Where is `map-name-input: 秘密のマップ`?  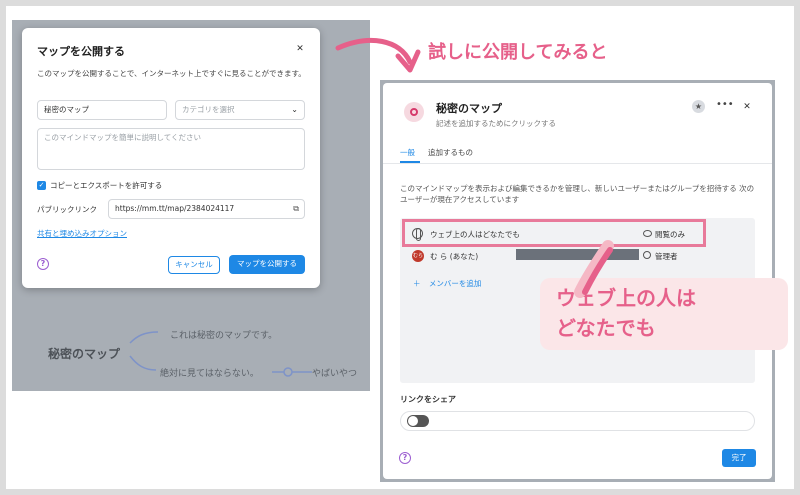
map-name-input: 秘密のマップ is located at coordinates (102, 110).